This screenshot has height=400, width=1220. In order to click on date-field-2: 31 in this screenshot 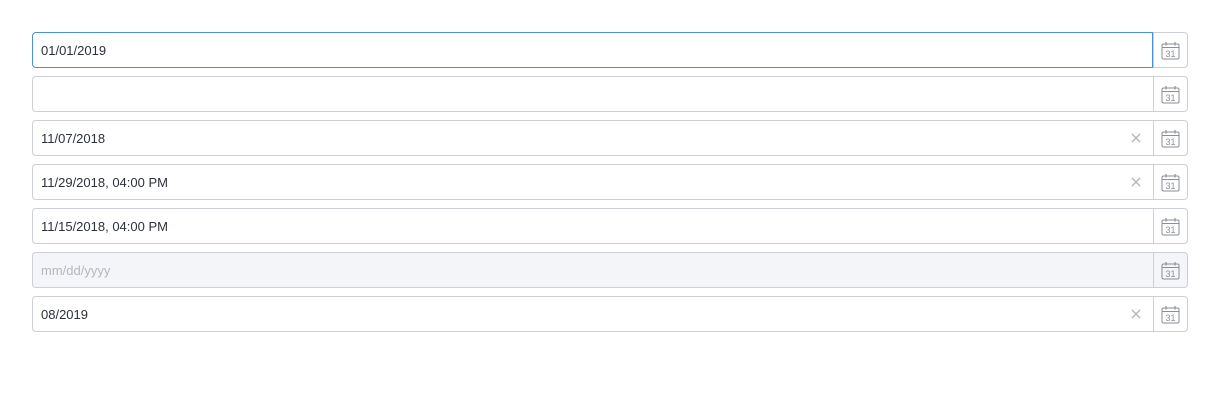, I will do `click(610, 94)`.